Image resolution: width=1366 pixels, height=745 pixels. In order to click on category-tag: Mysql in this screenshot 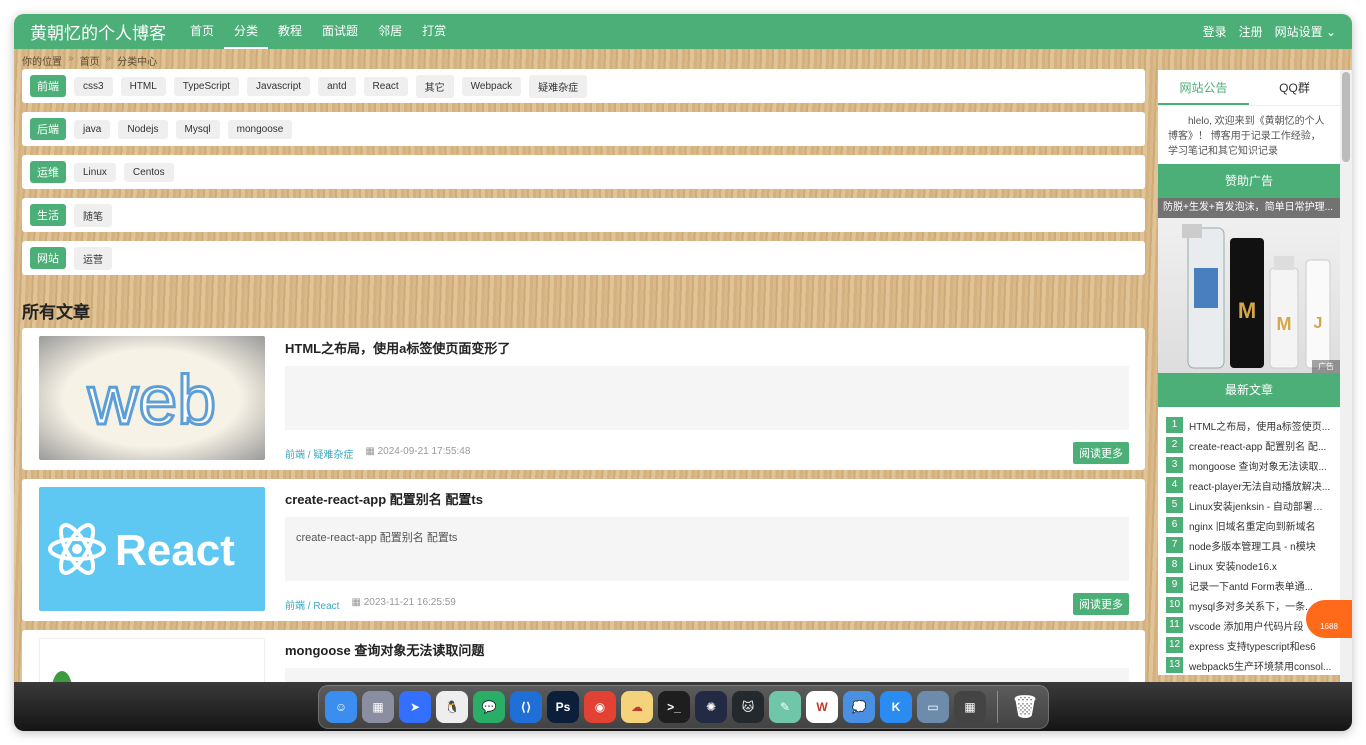, I will do `click(197, 129)`.